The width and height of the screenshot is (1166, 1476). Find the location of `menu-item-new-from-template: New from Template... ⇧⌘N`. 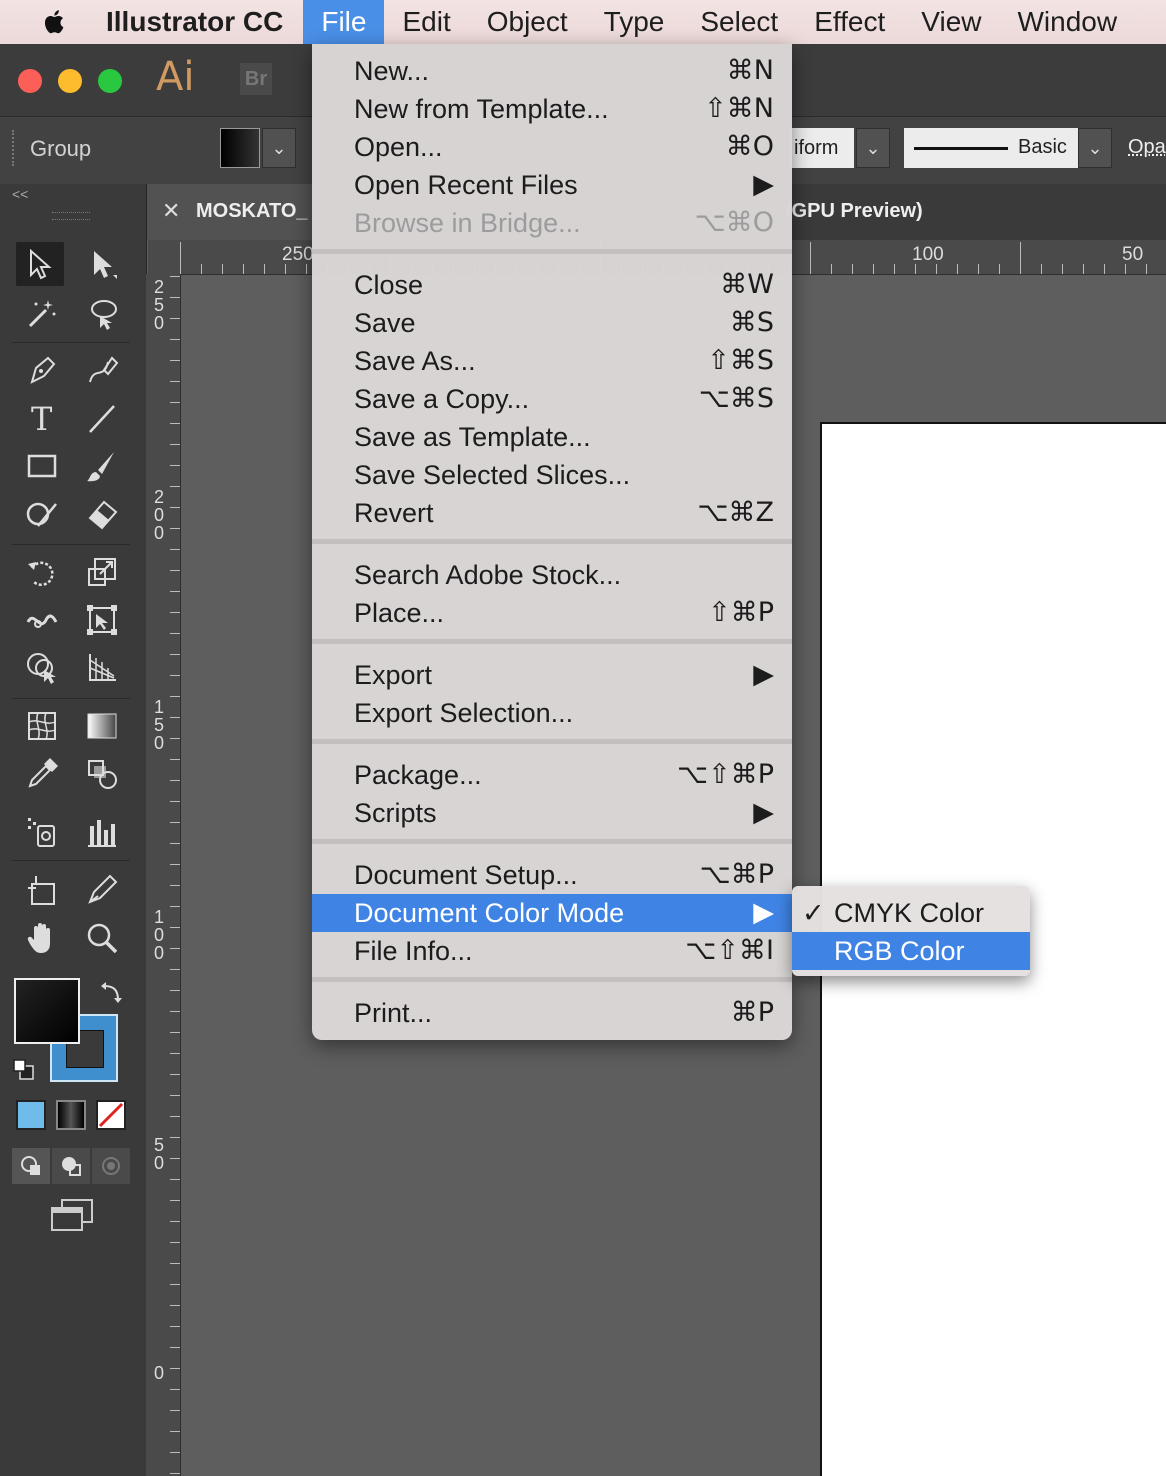

menu-item-new-from-template: New from Template... ⇧⌘N is located at coordinates (552, 109).